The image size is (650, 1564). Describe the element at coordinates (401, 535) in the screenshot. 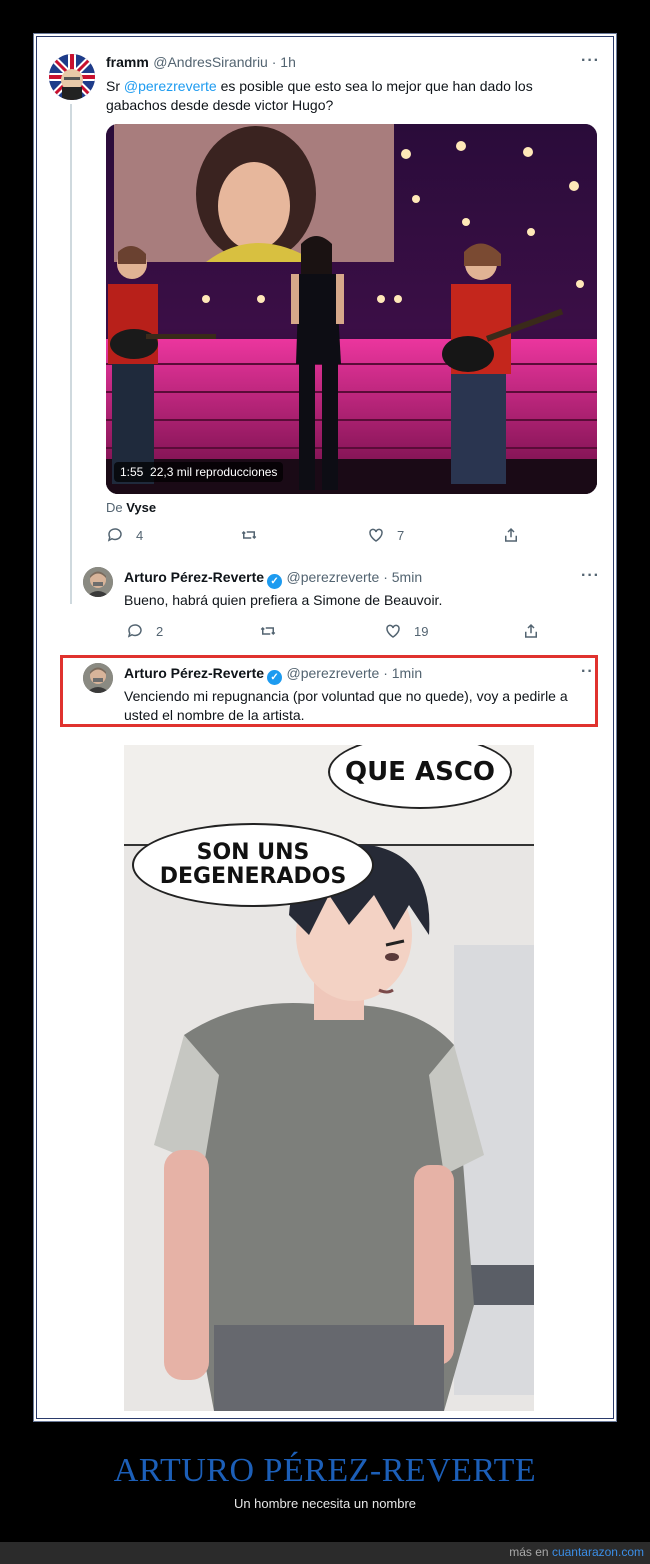

I see `like-count: 7` at that location.